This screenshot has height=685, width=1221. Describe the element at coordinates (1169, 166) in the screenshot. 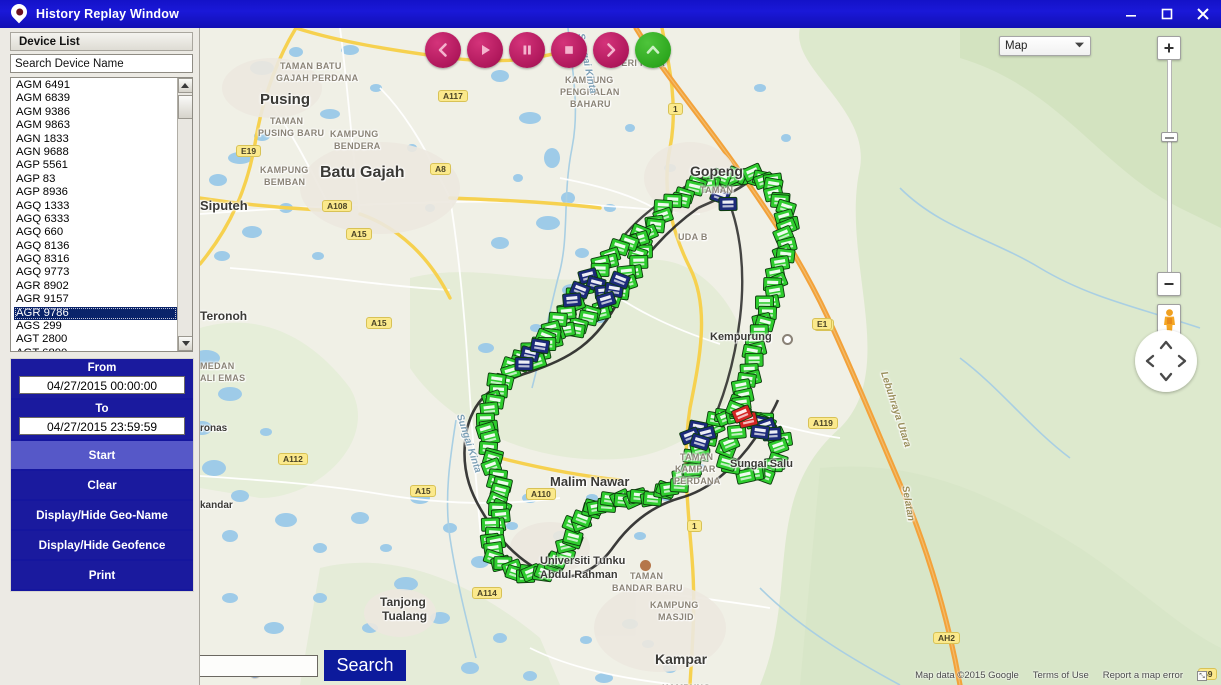

I see `zoom-slider-track` at that location.